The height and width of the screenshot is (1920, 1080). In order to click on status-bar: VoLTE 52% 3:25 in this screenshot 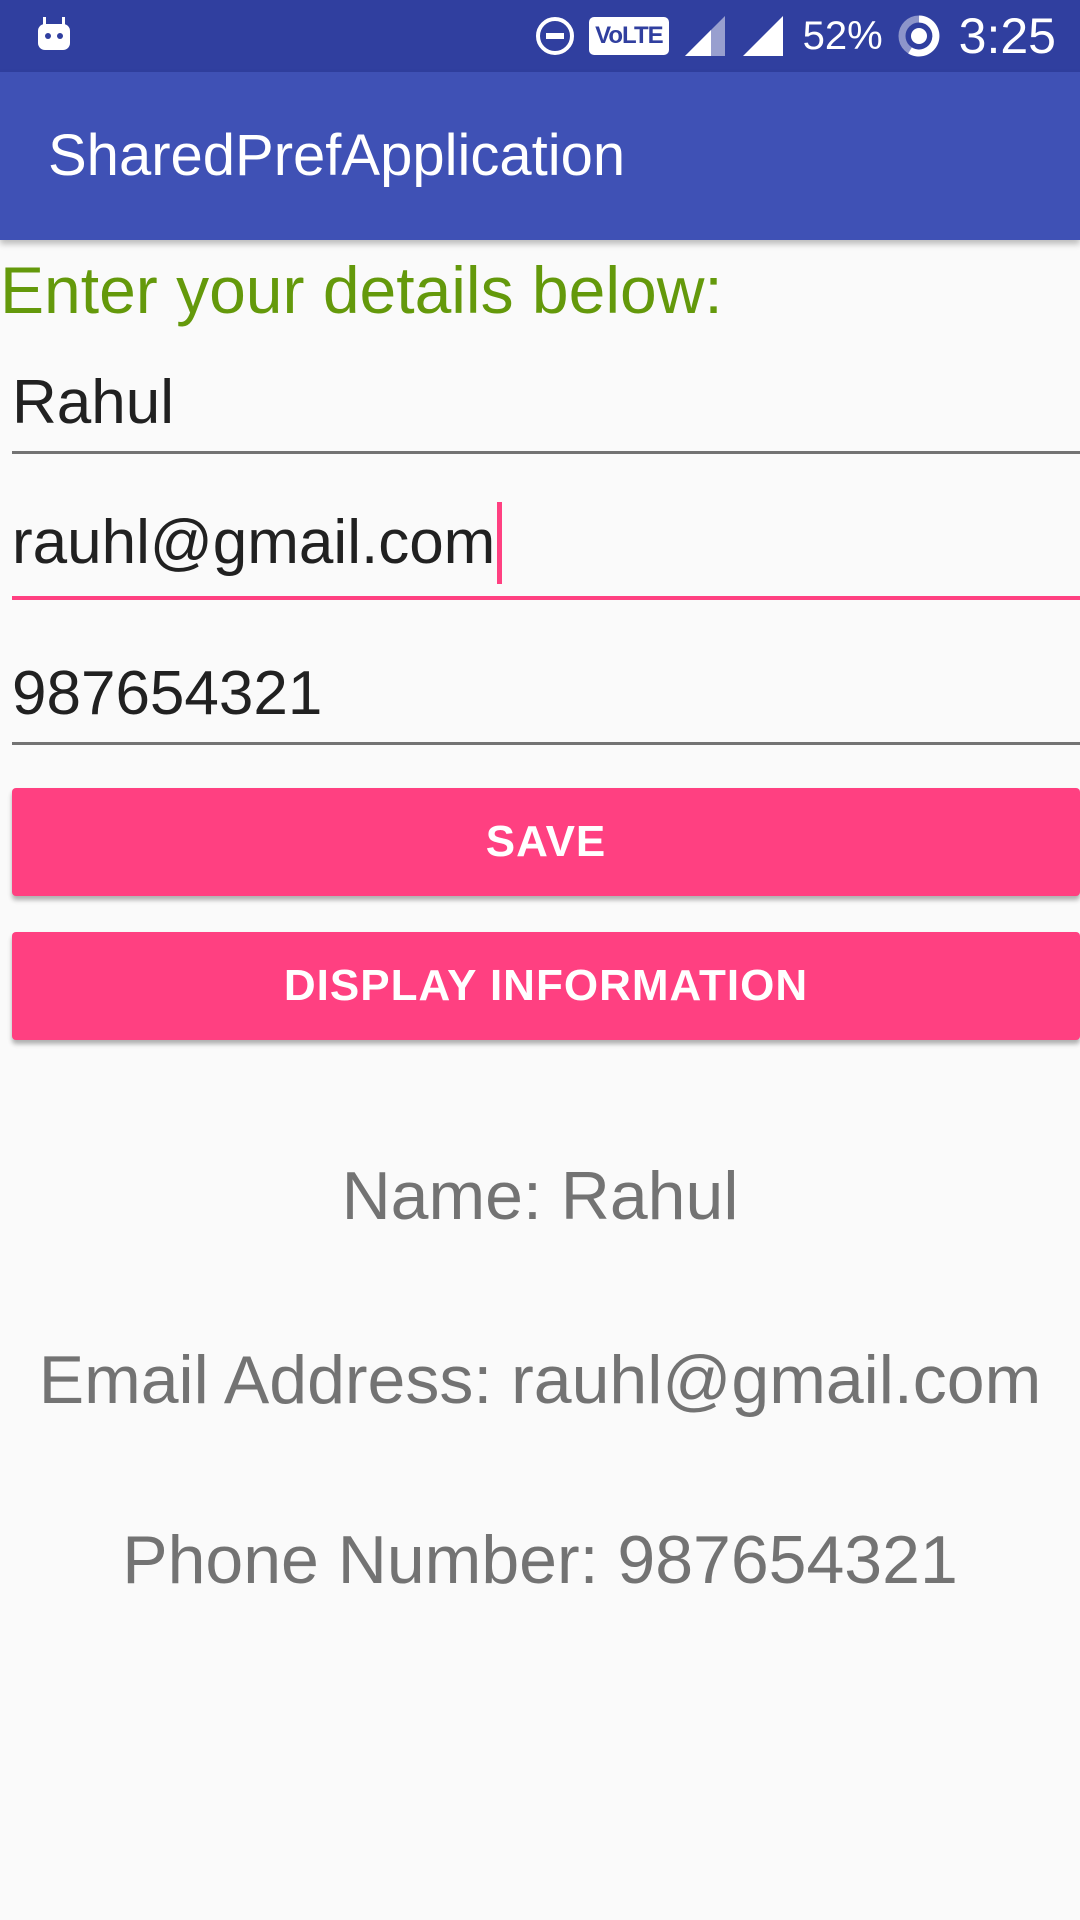, I will do `click(540, 36)`.